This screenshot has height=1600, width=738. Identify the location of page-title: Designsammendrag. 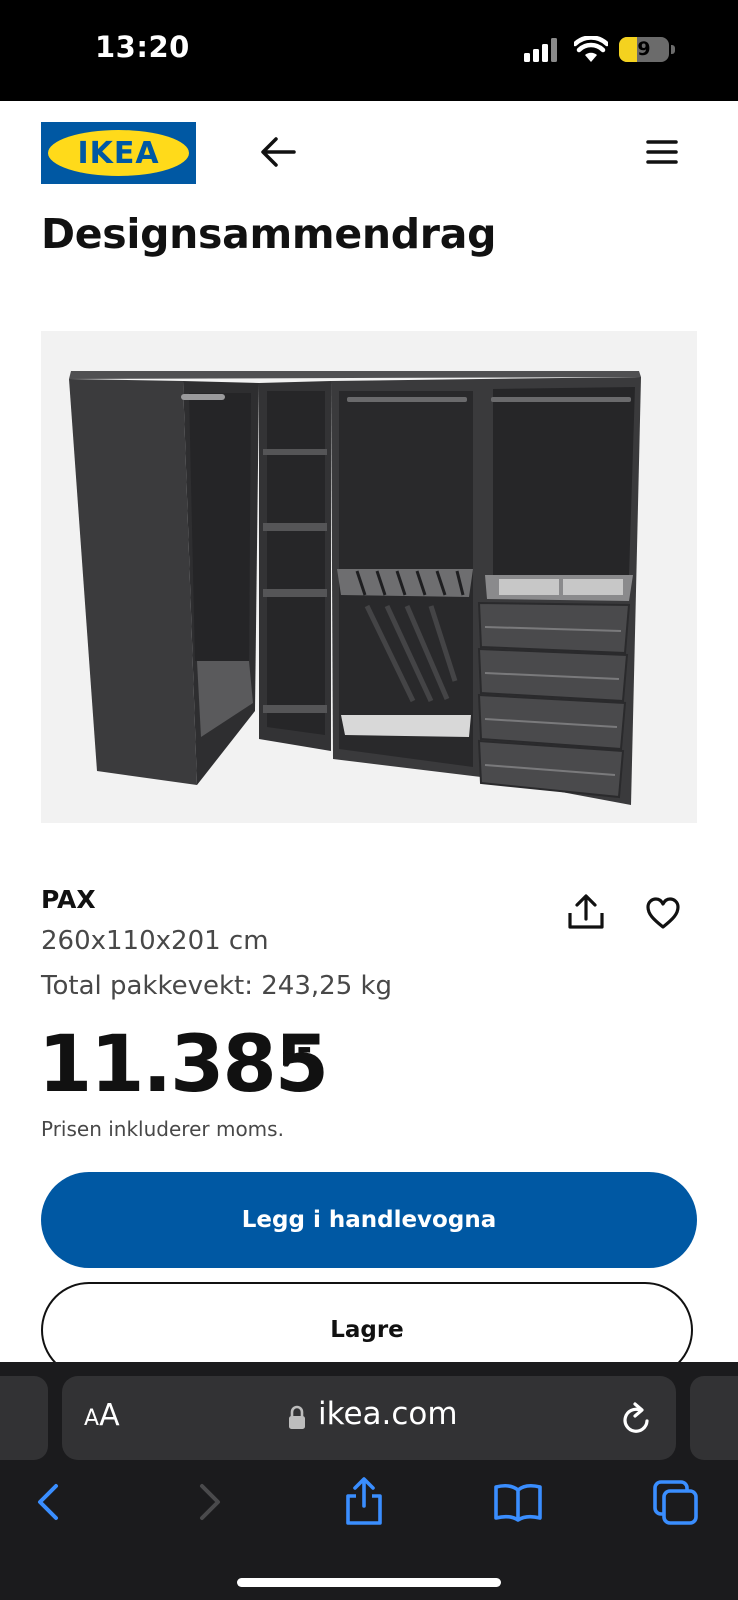
(269, 234).